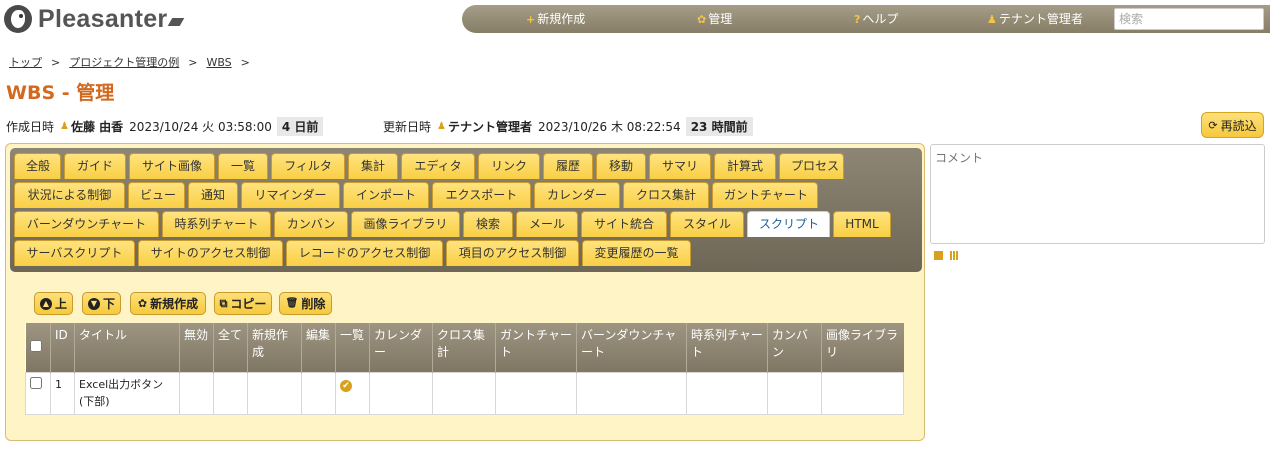  Describe the element at coordinates (862, 347) in the screenshot. I see `column-header: 画像ライブラリ` at that location.